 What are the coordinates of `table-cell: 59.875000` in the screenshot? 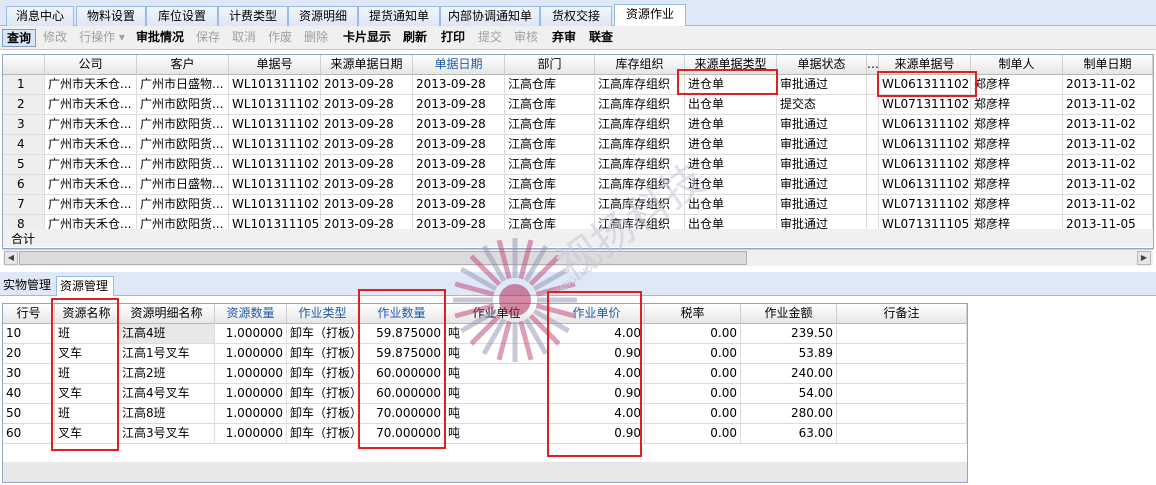 It's located at (402, 334).